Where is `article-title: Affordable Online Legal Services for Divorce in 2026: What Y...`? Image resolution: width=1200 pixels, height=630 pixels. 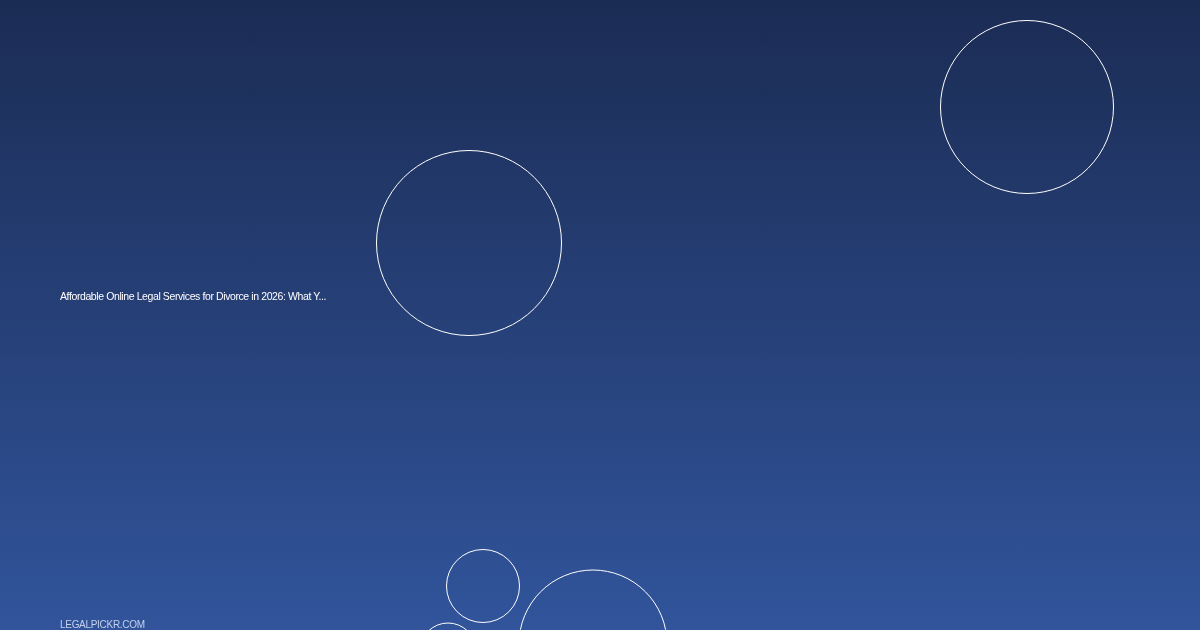
article-title: Affordable Online Legal Services for Divorce in 2026: What Y... is located at coordinates (193, 296).